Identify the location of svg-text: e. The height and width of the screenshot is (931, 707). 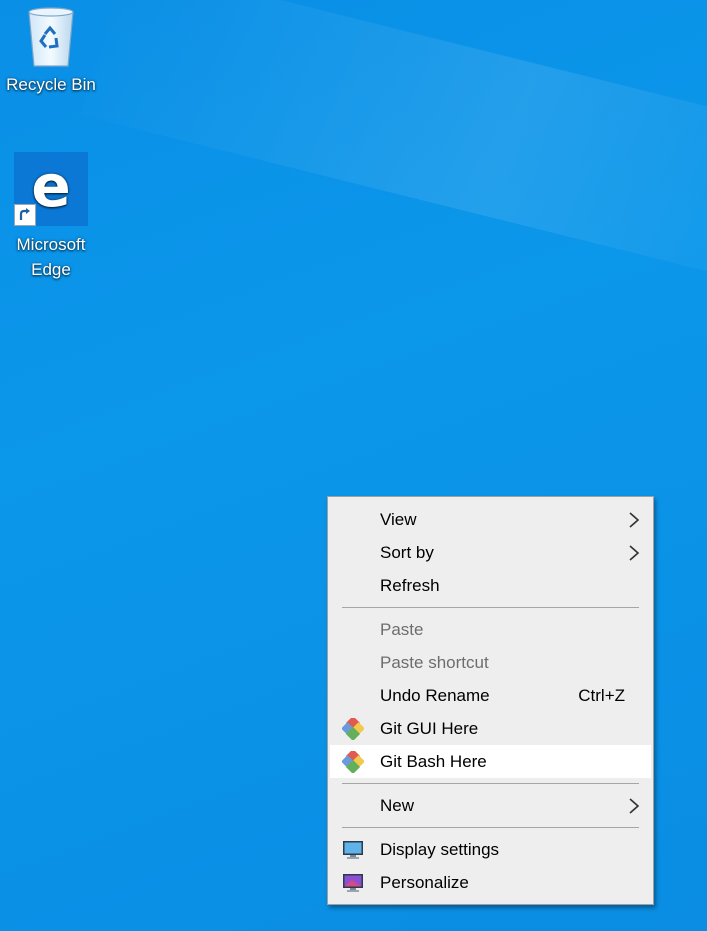
(50, 186).